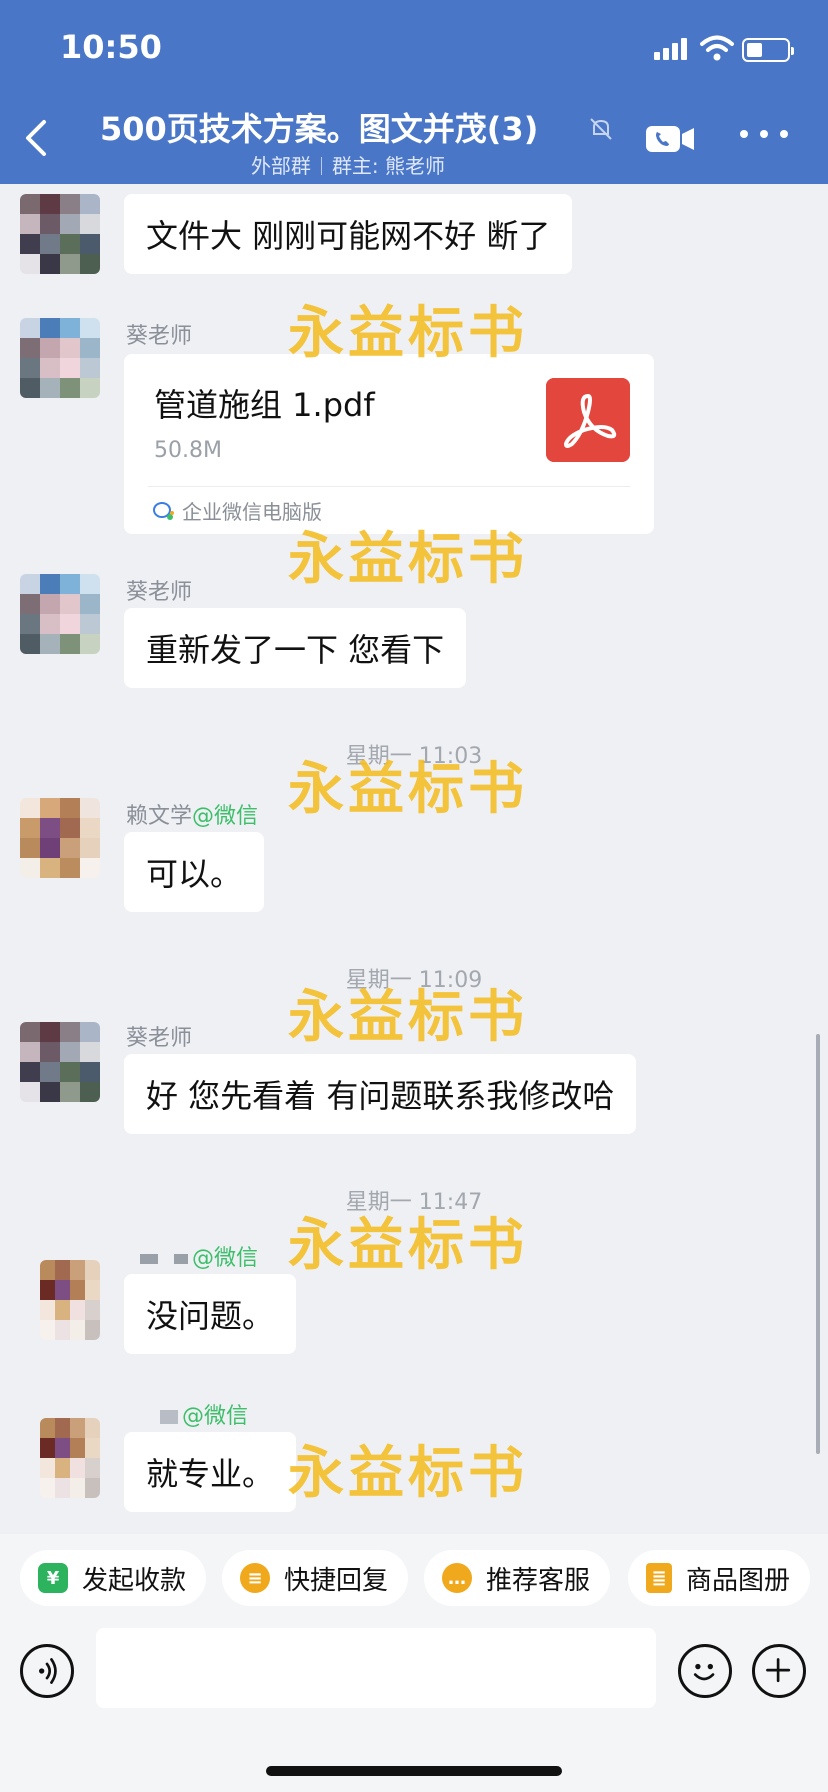  What do you see at coordinates (295, 648) in the screenshot?
I see `message-bubble: 重新发了一下 您看下` at bounding box center [295, 648].